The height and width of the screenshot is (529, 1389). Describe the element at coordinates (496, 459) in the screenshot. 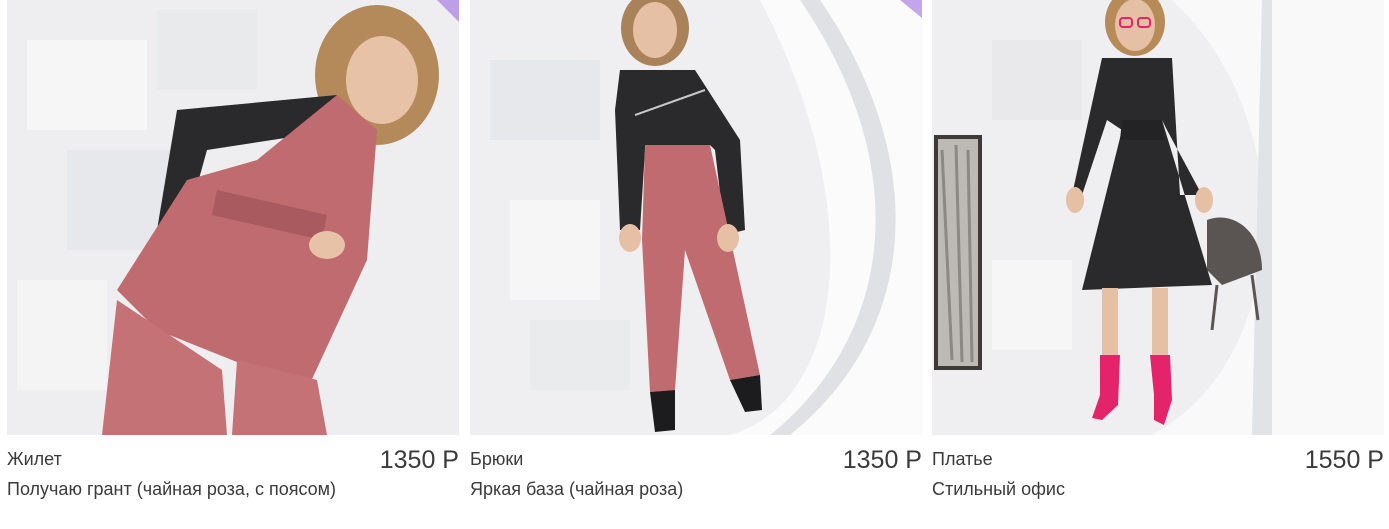

I see `product-name: Брюки` at that location.